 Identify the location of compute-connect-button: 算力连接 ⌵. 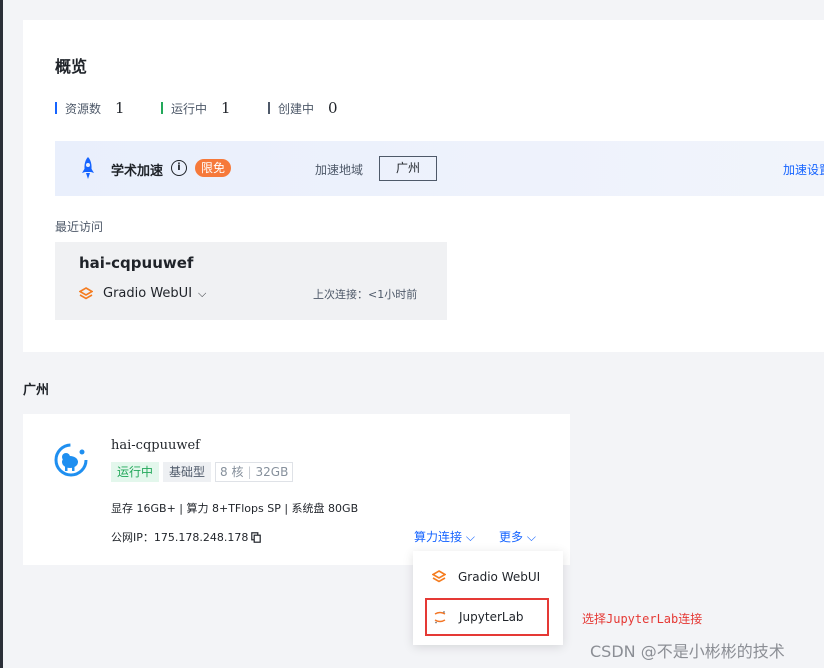
(444, 536).